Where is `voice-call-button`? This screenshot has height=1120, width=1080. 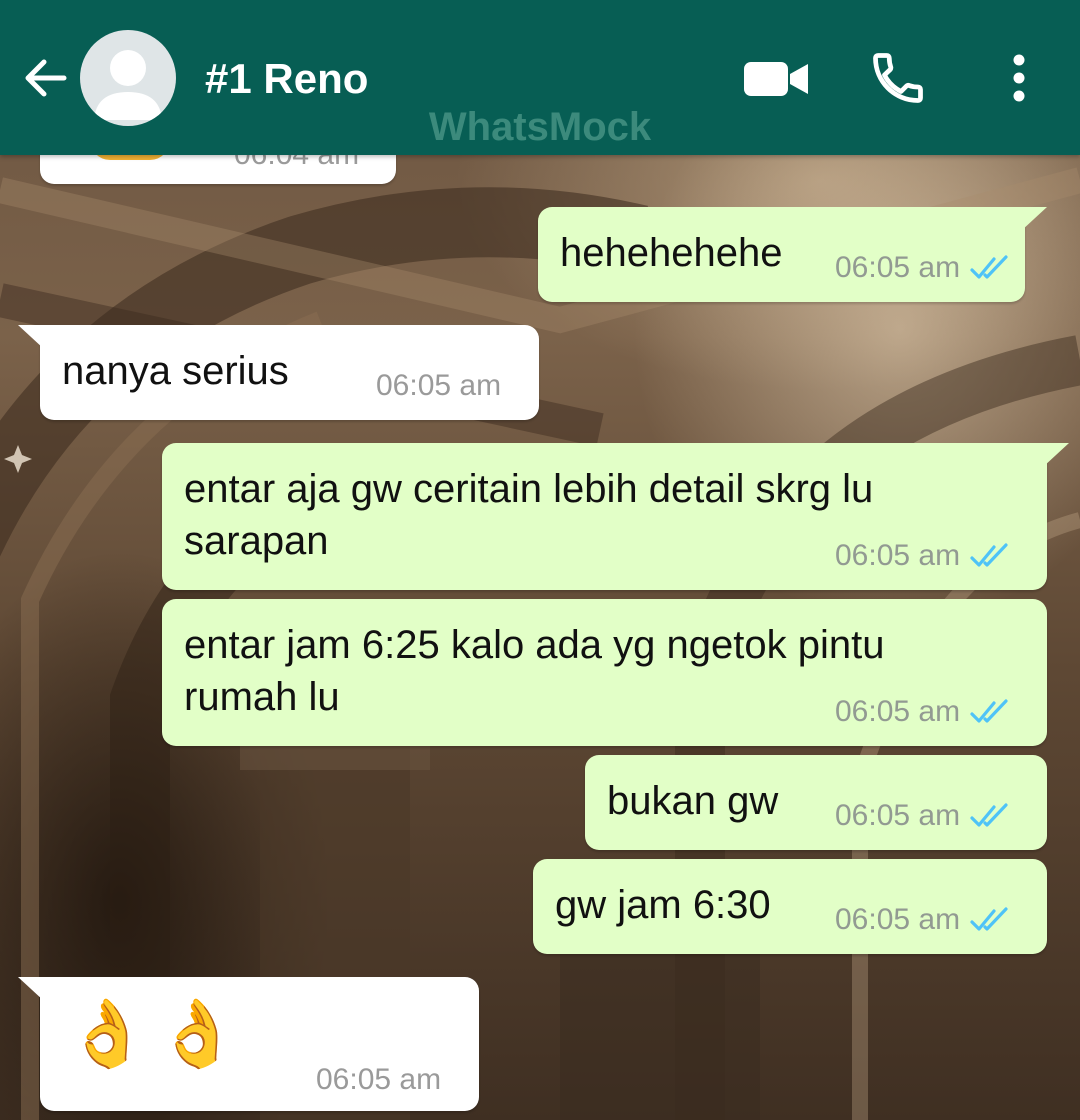
voice-call-button is located at coordinates (898, 78).